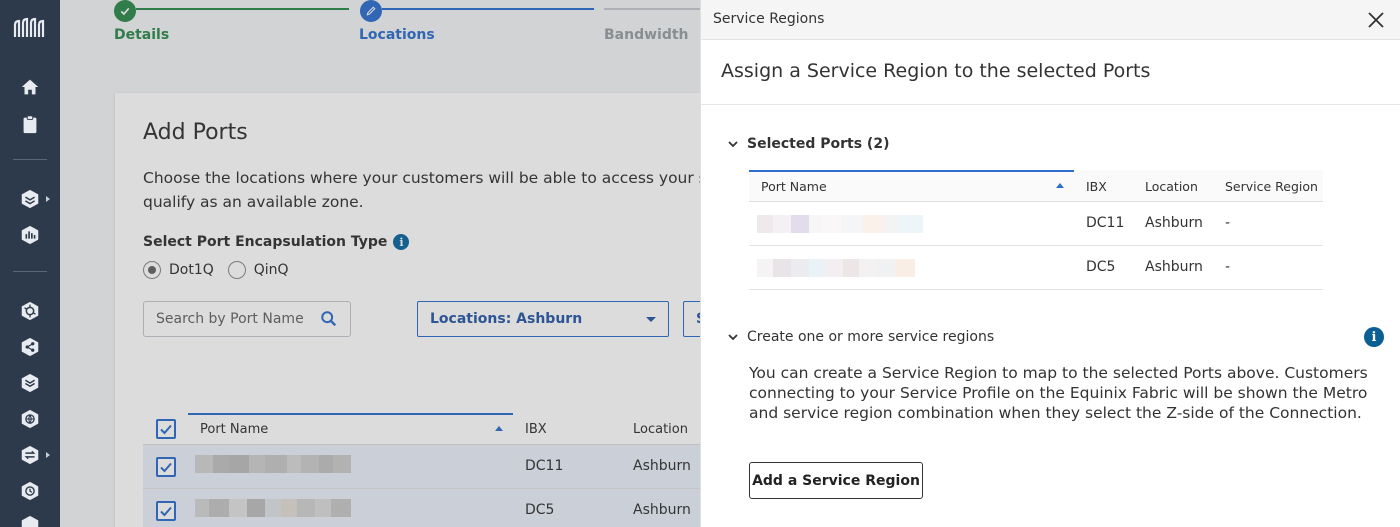  Describe the element at coordinates (818, 144) in the screenshot. I see `selected-ports-label: Selected Ports (2)` at that location.